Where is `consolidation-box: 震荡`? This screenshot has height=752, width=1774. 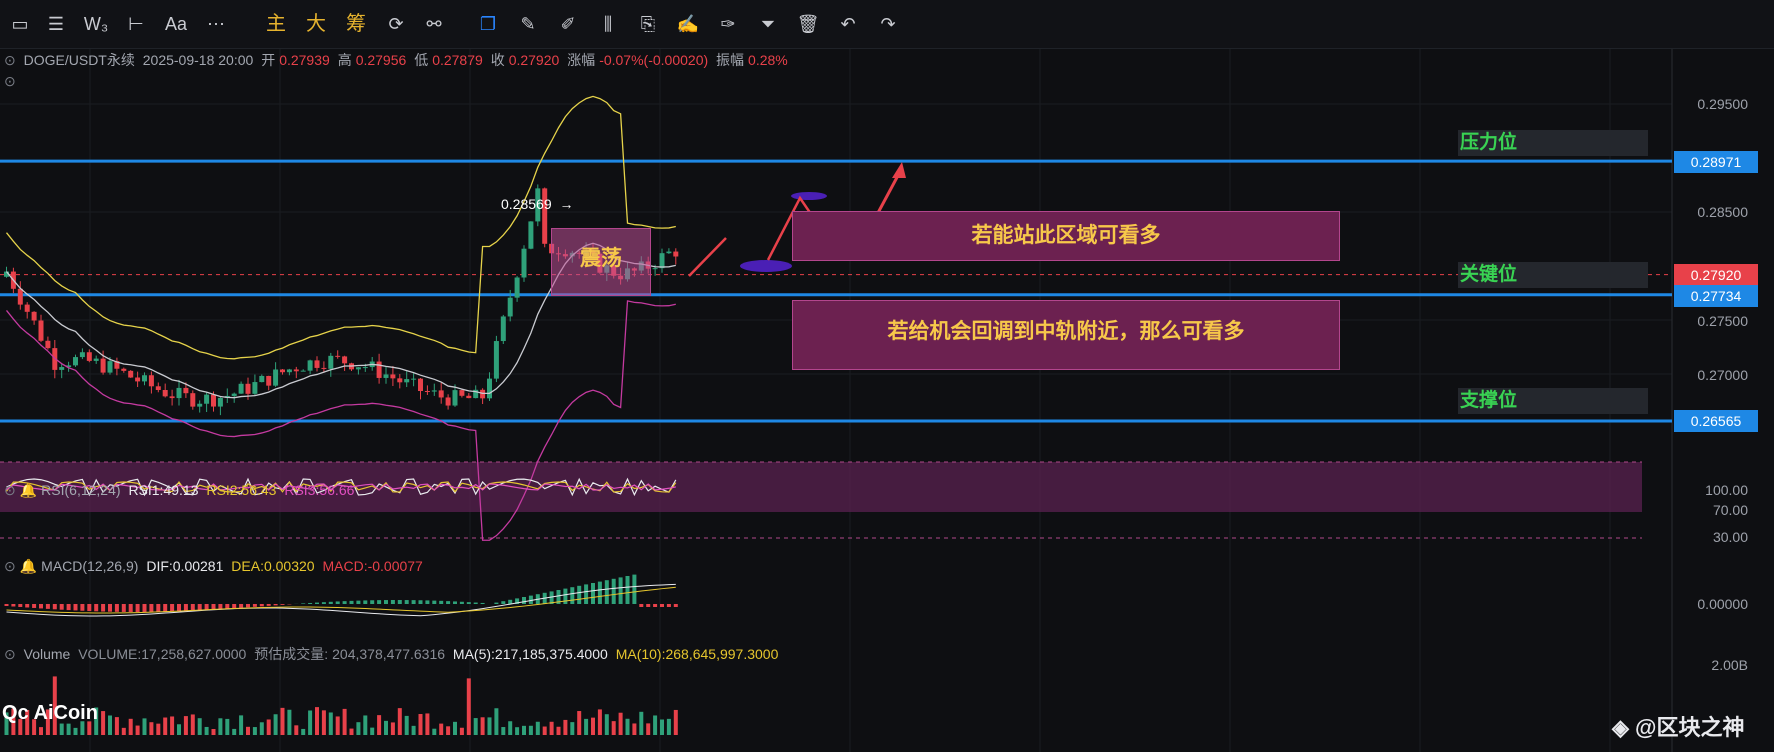
consolidation-box: 震荡 is located at coordinates (601, 262).